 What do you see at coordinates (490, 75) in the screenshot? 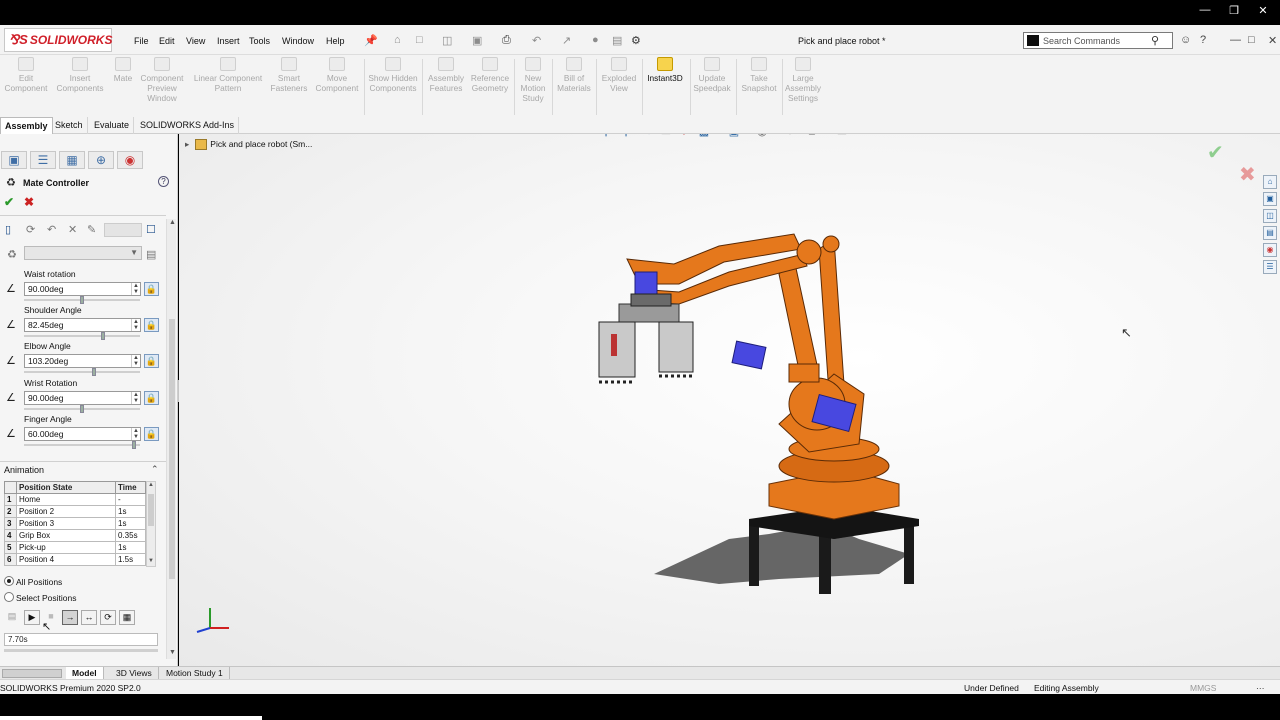
I see `reference-geometry-button: Reference Geometry` at bounding box center [490, 75].